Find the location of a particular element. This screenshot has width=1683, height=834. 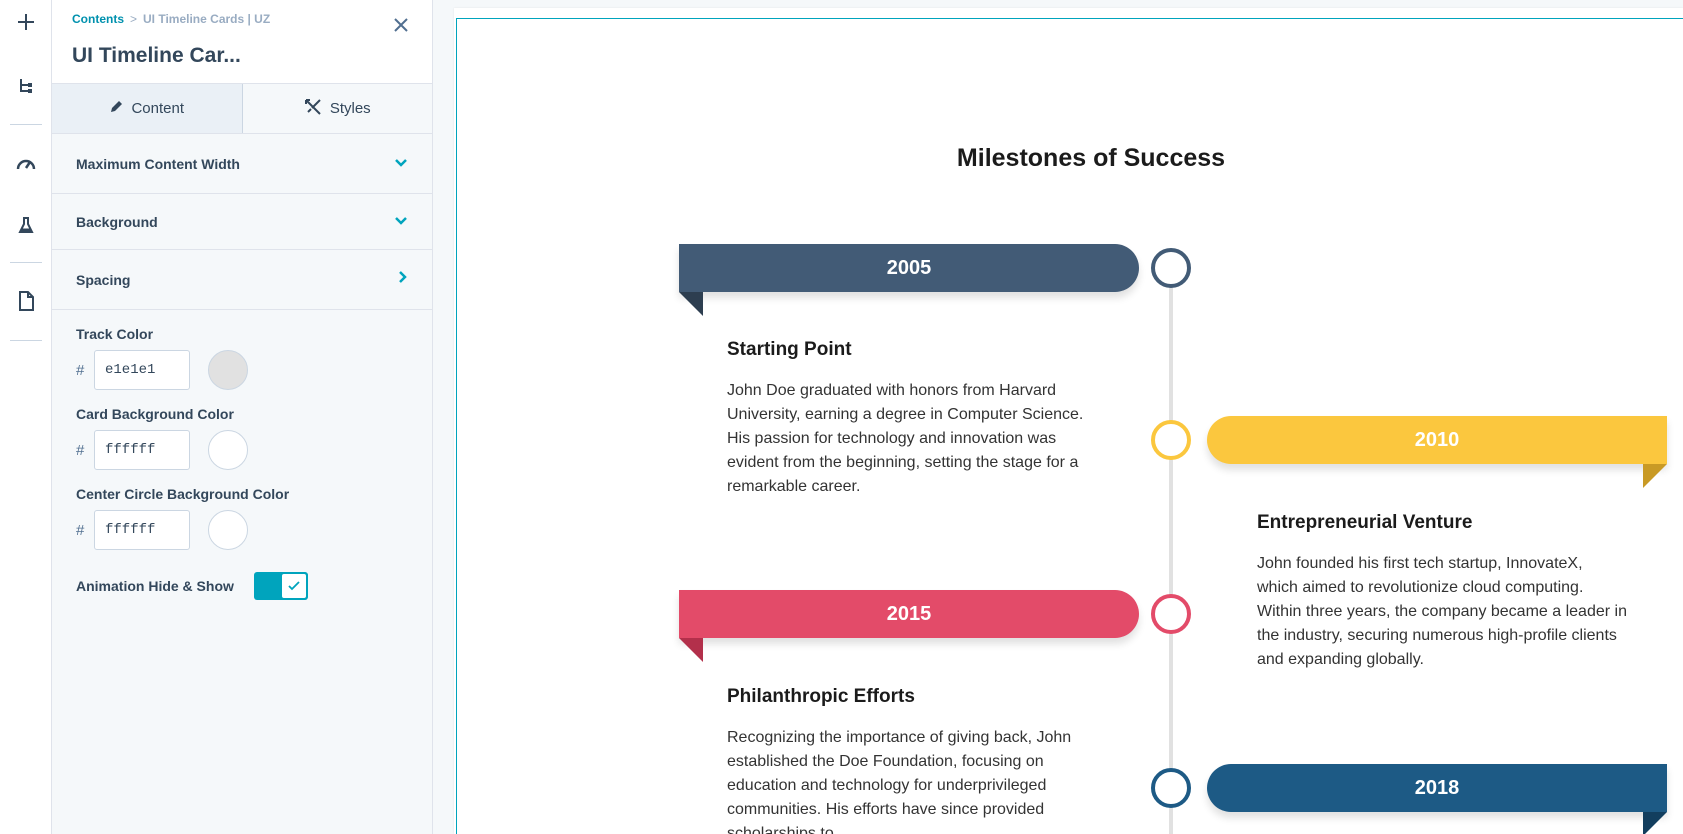

year-label: 2005 is located at coordinates (909, 267).